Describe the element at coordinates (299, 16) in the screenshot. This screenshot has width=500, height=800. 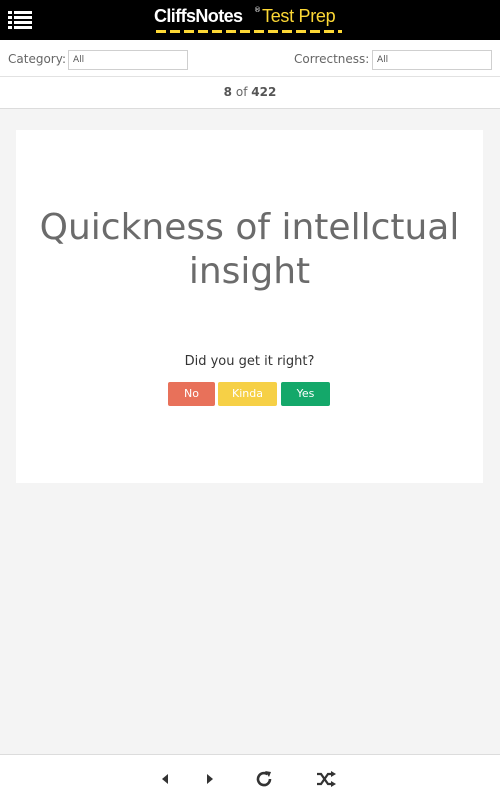
I see `logo-product: Test Prep` at that location.